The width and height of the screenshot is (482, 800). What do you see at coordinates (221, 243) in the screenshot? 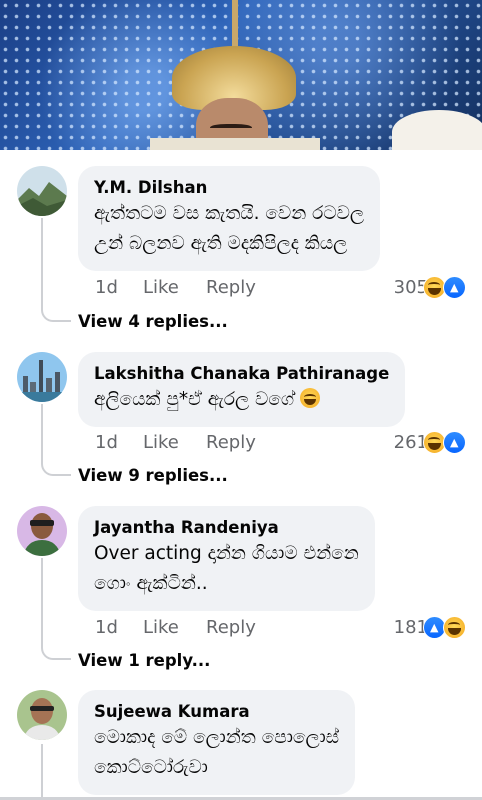
I see `comment-text-line: උන් බලනව ඇති මදකිපිලද කියල` at bounding box center [221, 243].